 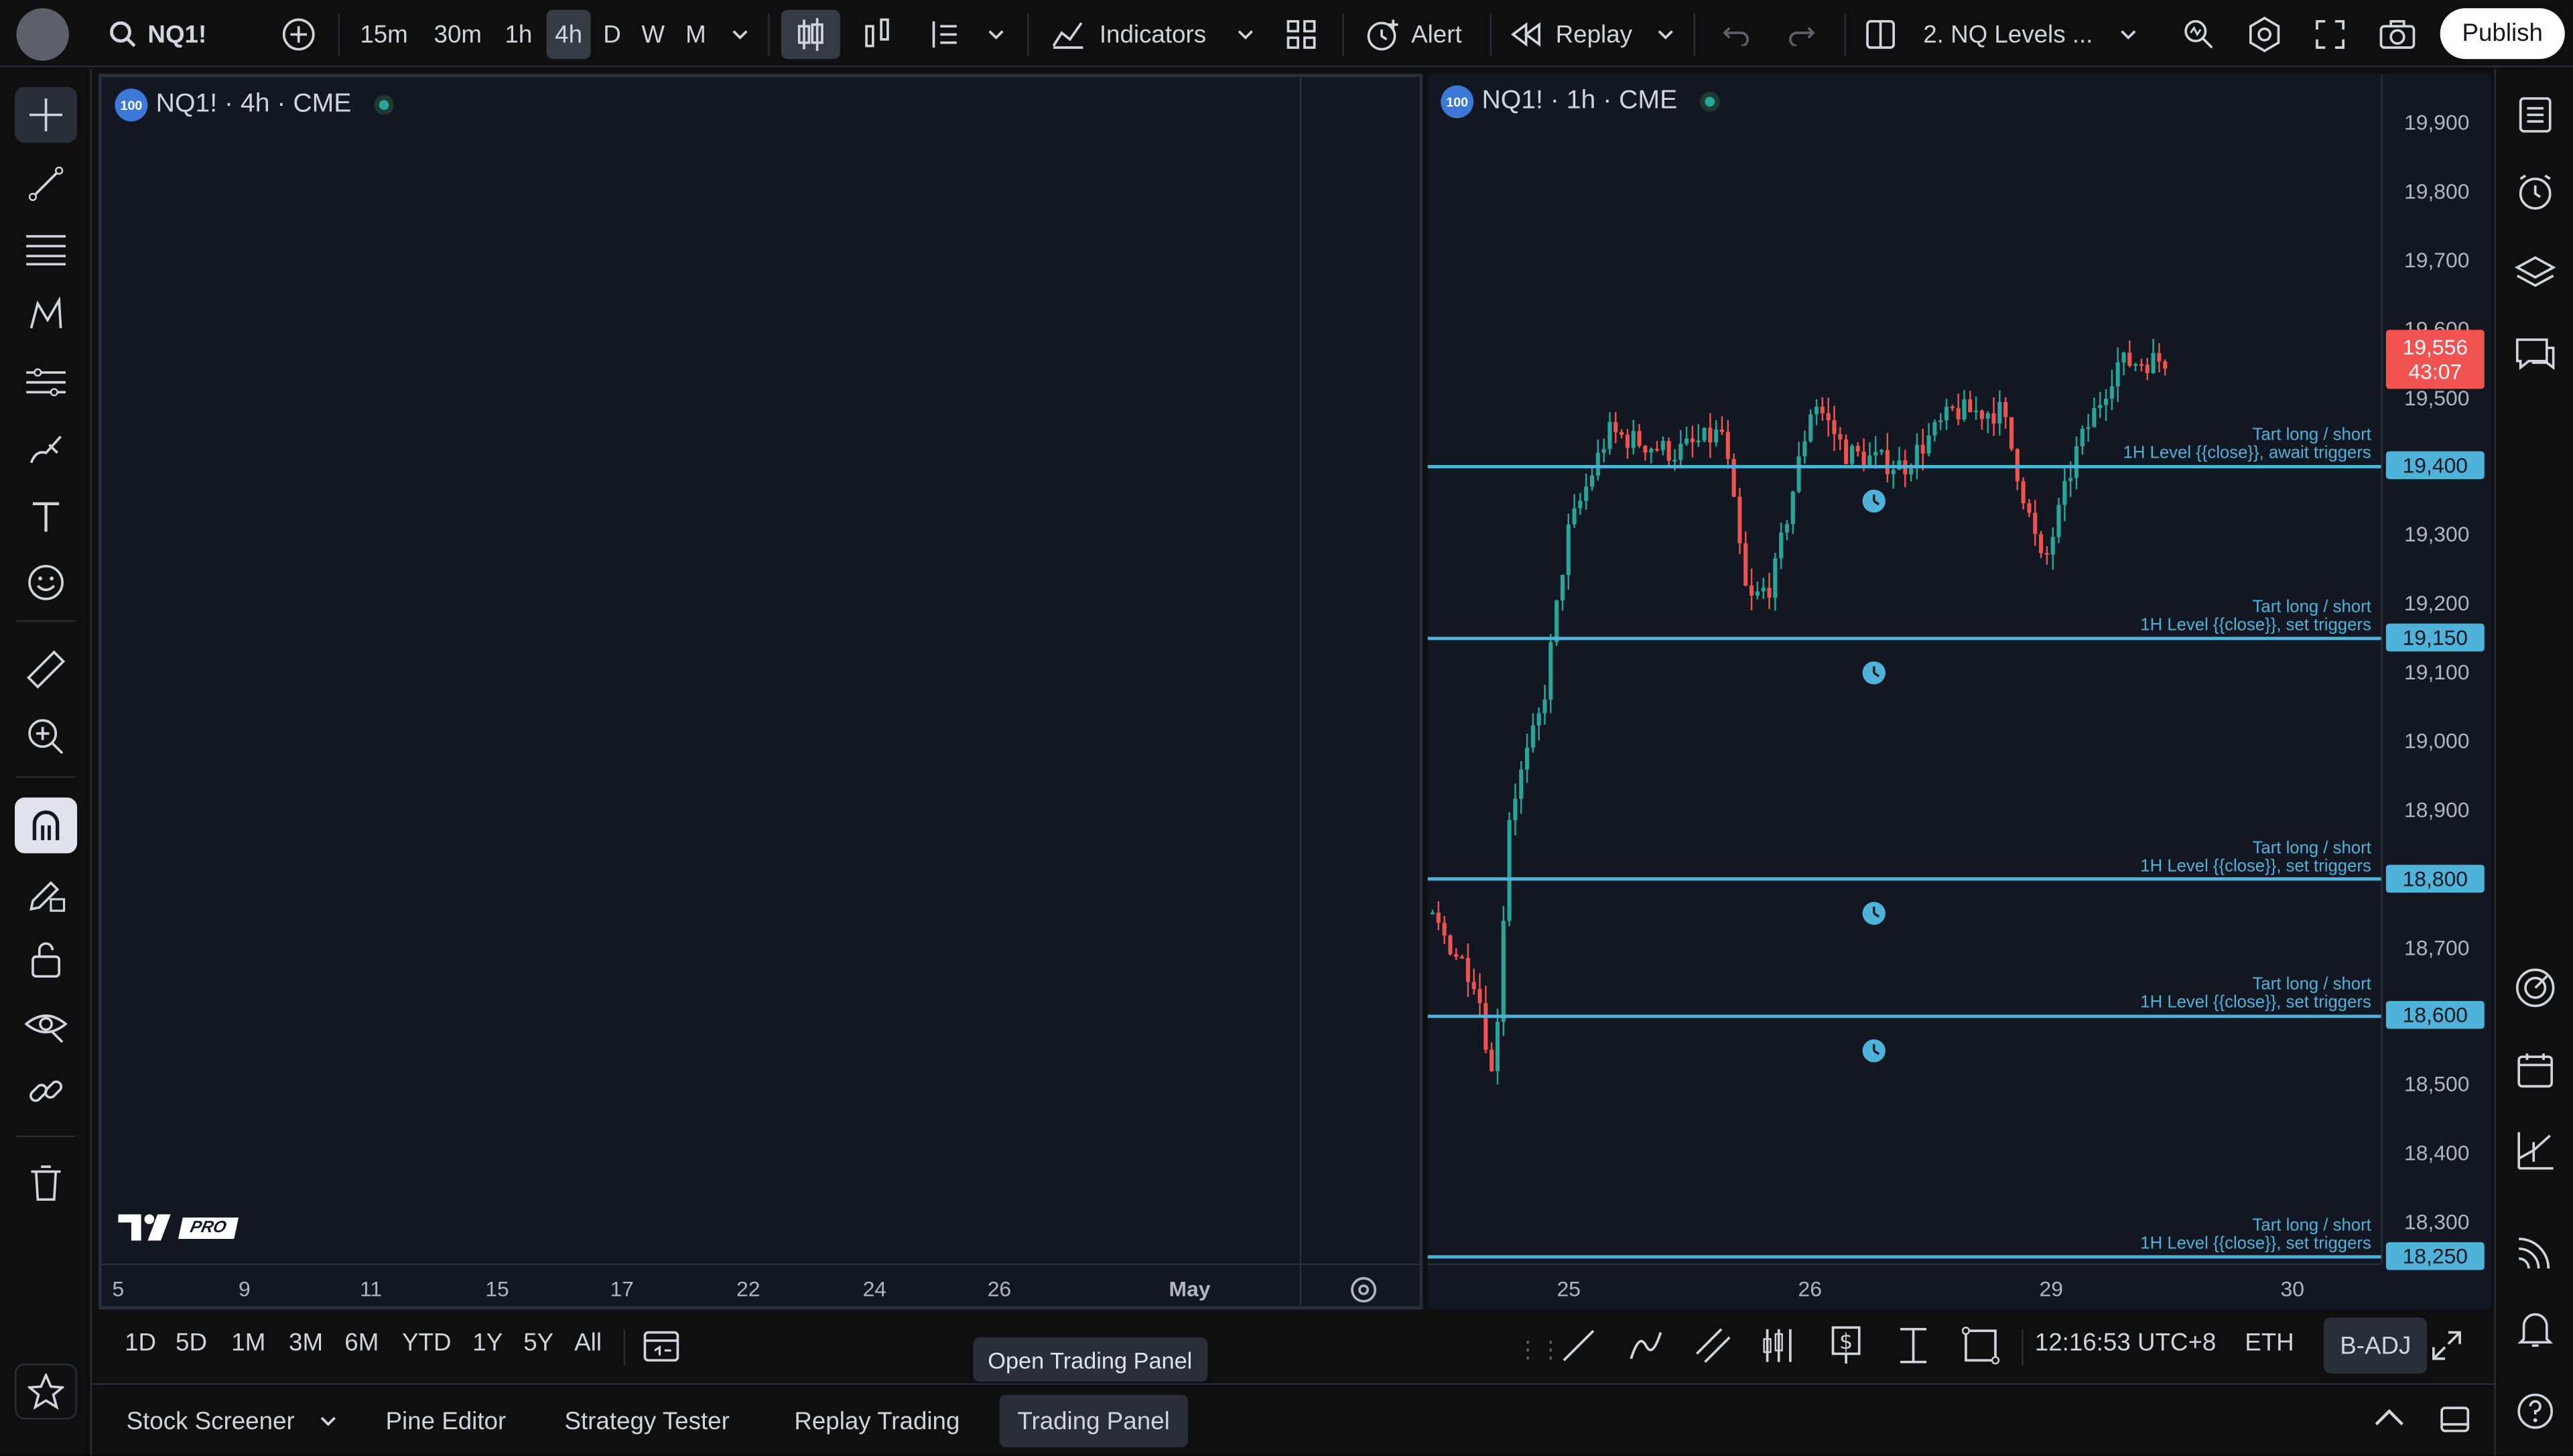 I want to click on stay-in-drawing-tool, so click(x=46, y=894).